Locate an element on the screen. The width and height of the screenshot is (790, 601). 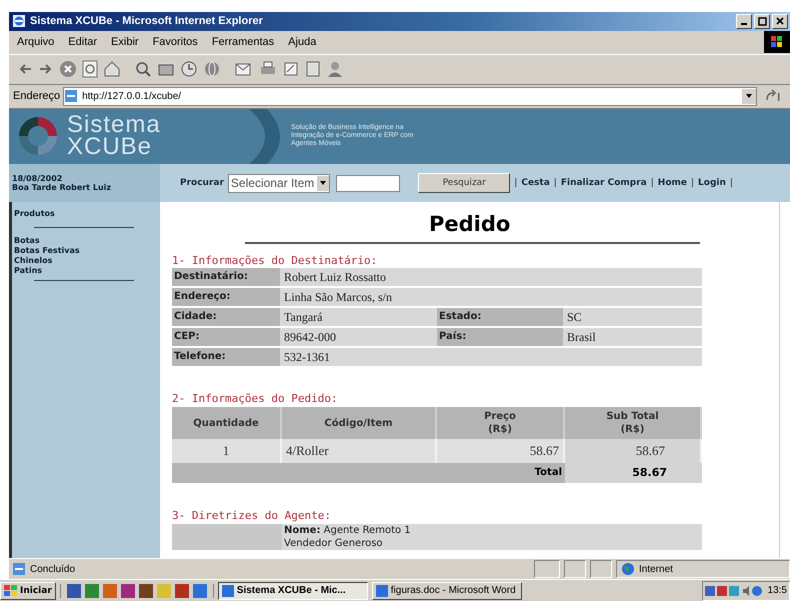
menu-item: Editar is located at coordinates (83, 42).